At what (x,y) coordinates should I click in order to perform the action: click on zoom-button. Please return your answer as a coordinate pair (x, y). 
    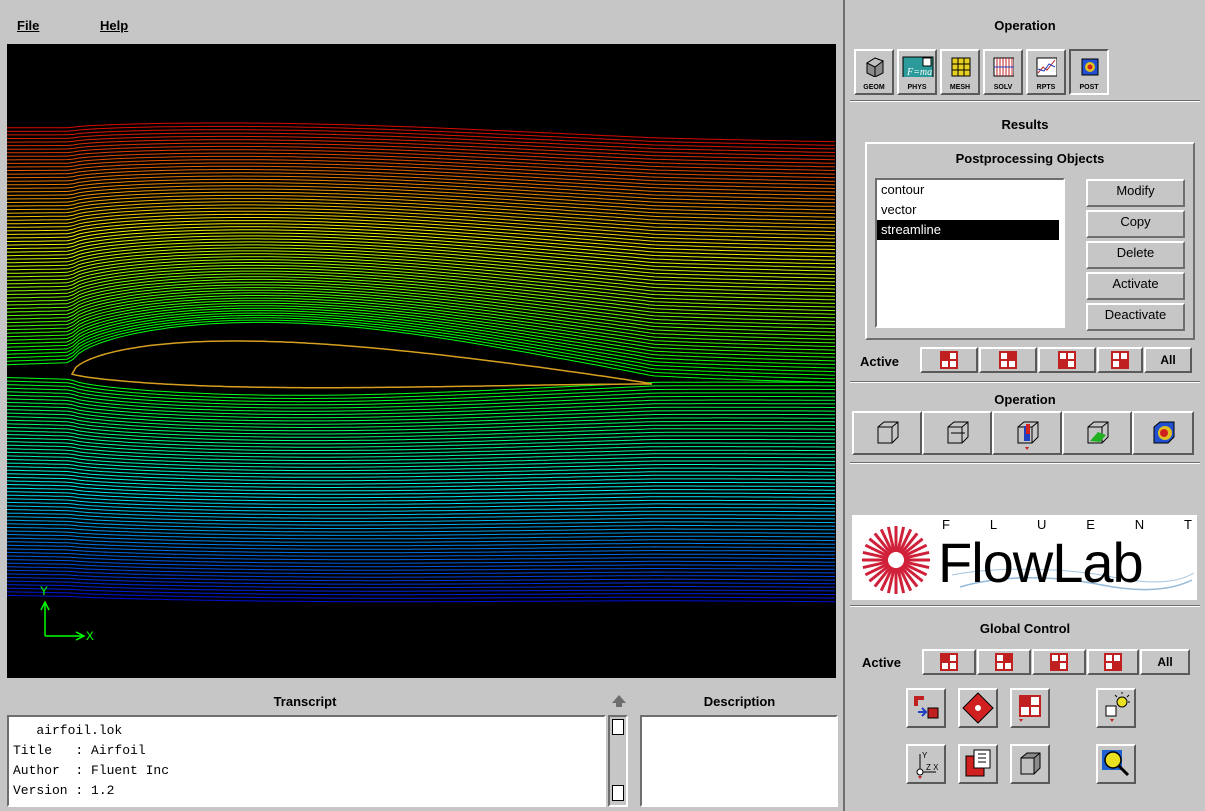
    Looking at the image, I should click on (1116, 764).